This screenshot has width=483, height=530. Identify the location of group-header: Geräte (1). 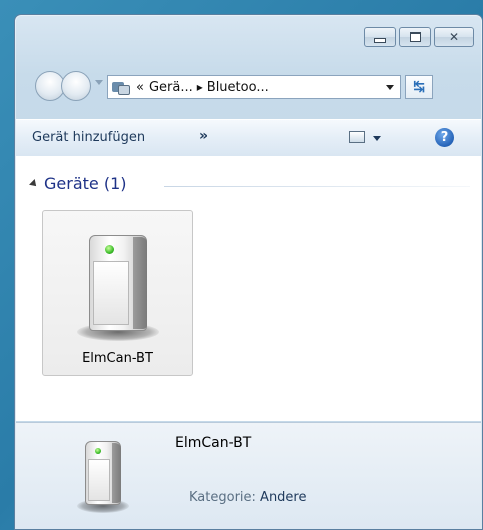
(78, 183).